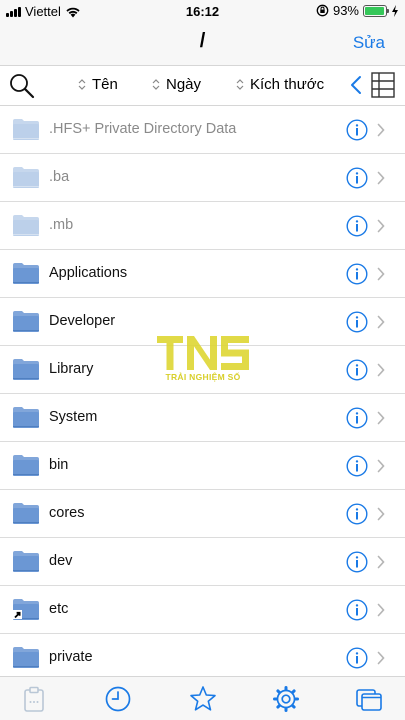 The width and height of the screenshot is (405, 720). What do you see at coordinates (395, 10) in the screenshot?
I see `charging-bolt-icon` at bounding box center [395, 10].